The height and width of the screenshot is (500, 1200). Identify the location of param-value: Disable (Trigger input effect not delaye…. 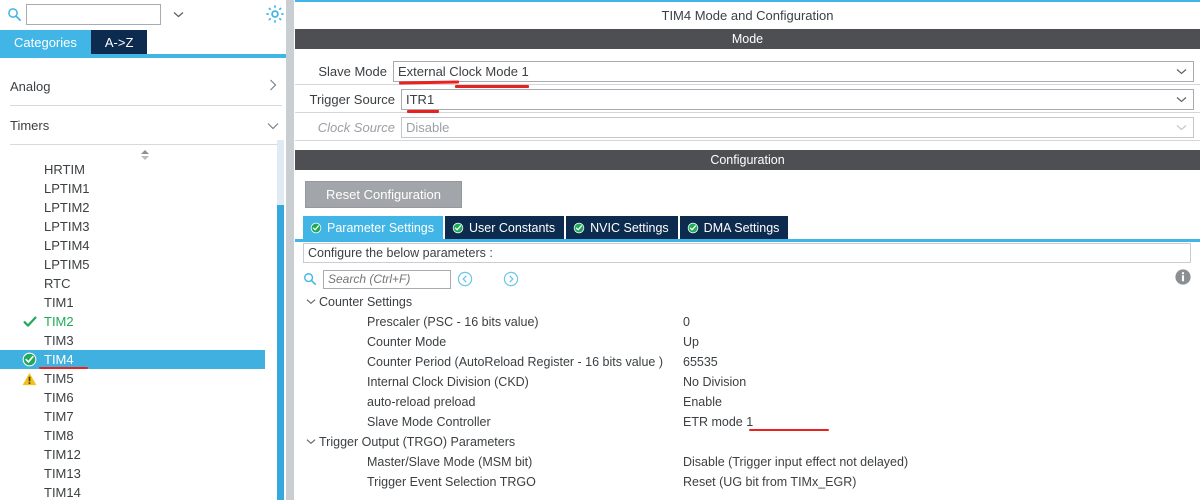
(796, 462).